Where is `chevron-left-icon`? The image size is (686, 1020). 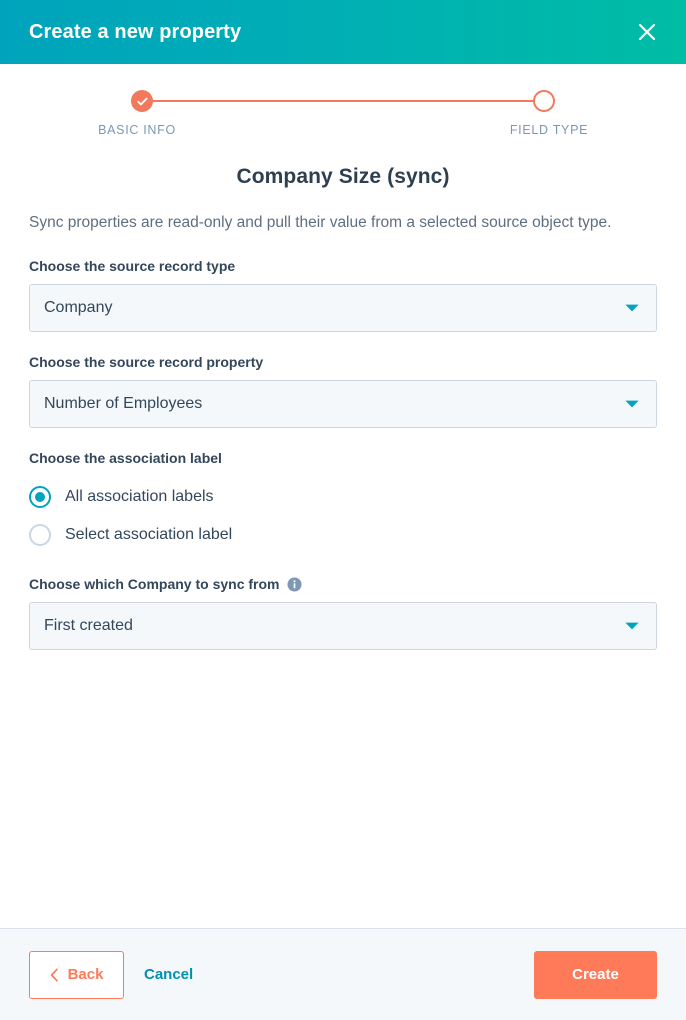
chevron-left-icon is located at coordinates (54, 974).